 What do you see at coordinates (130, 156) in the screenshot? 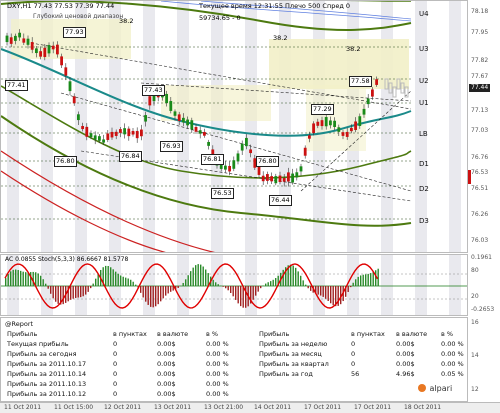
I see `price-label: 76.84` at bounding box center [130, 156].